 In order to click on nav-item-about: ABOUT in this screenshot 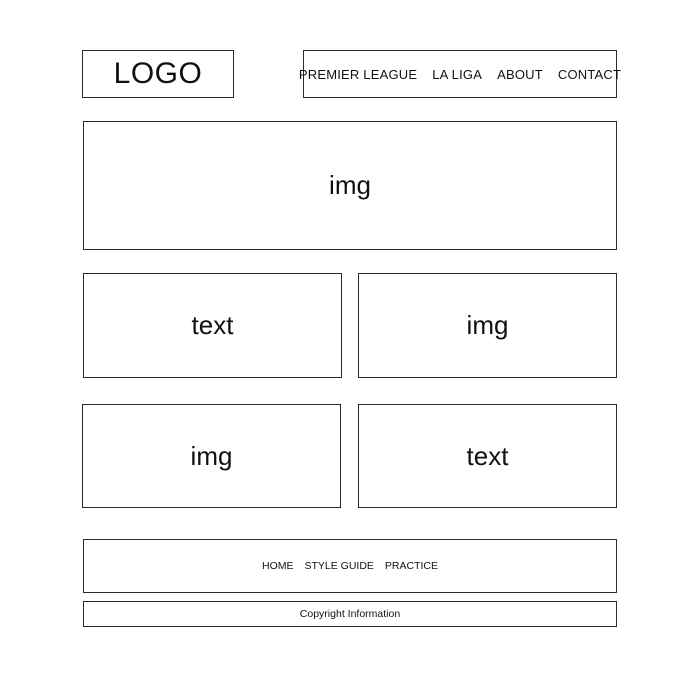, I will do `click(520, 74)`.